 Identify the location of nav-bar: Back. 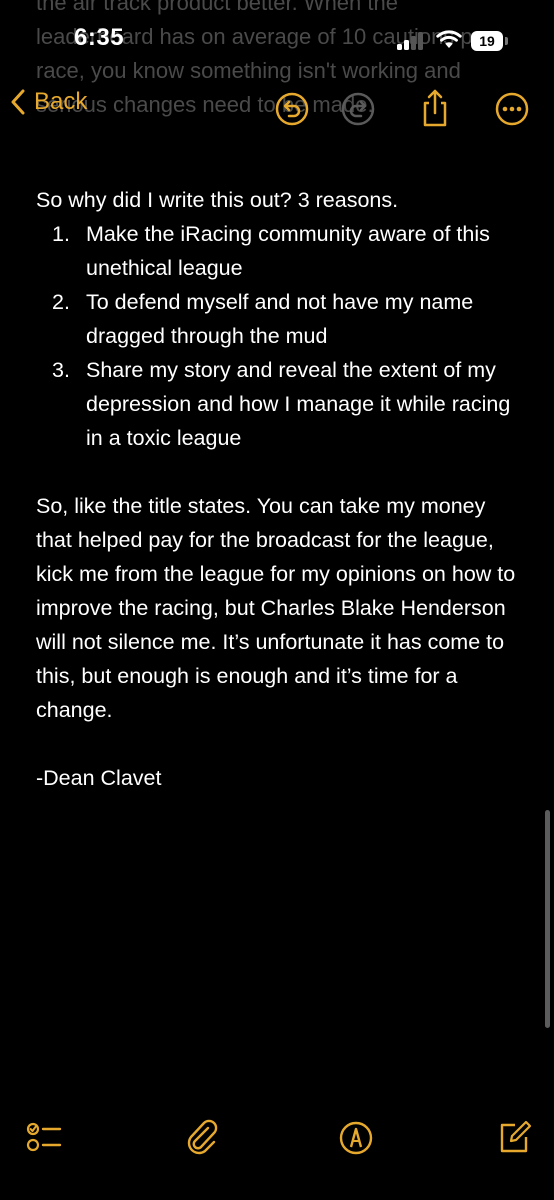
(277, 109).